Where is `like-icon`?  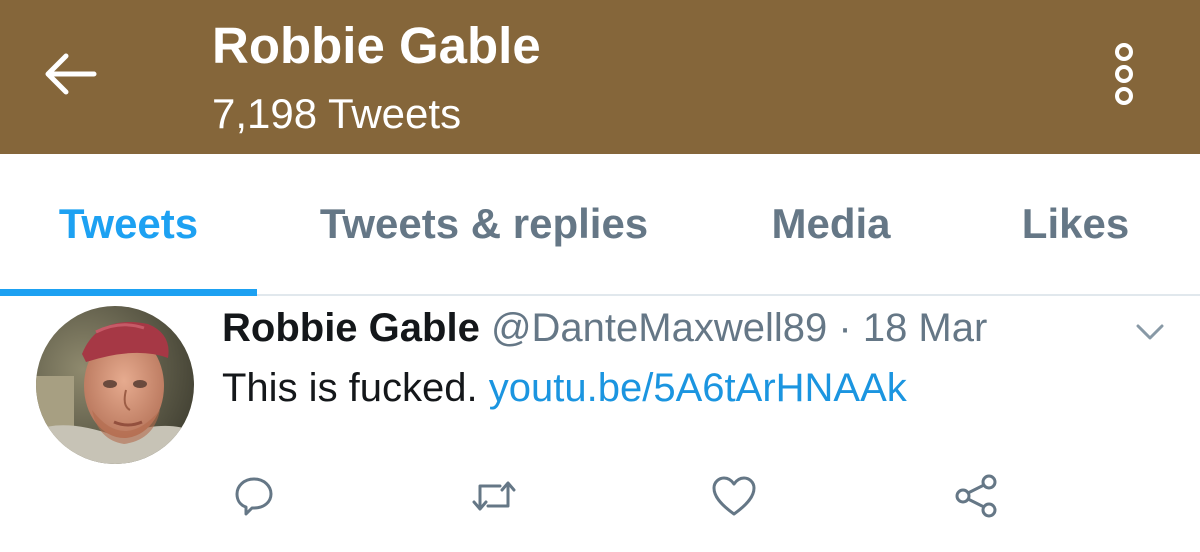 like-icon is located at coordinates (734, 496).